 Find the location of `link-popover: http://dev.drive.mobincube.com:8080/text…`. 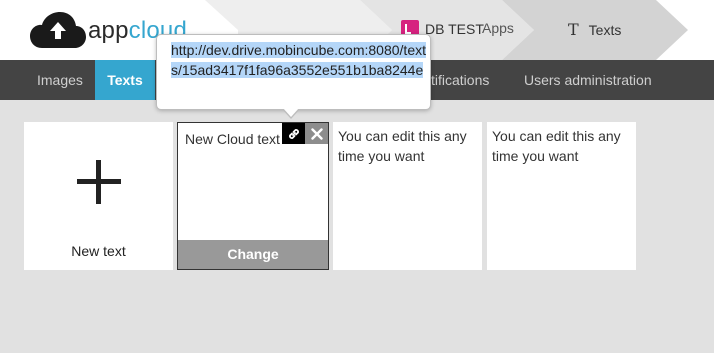

link-popover: http://dev.drive.mobincube.com:8080/text… is located at coordinates (293, 72).